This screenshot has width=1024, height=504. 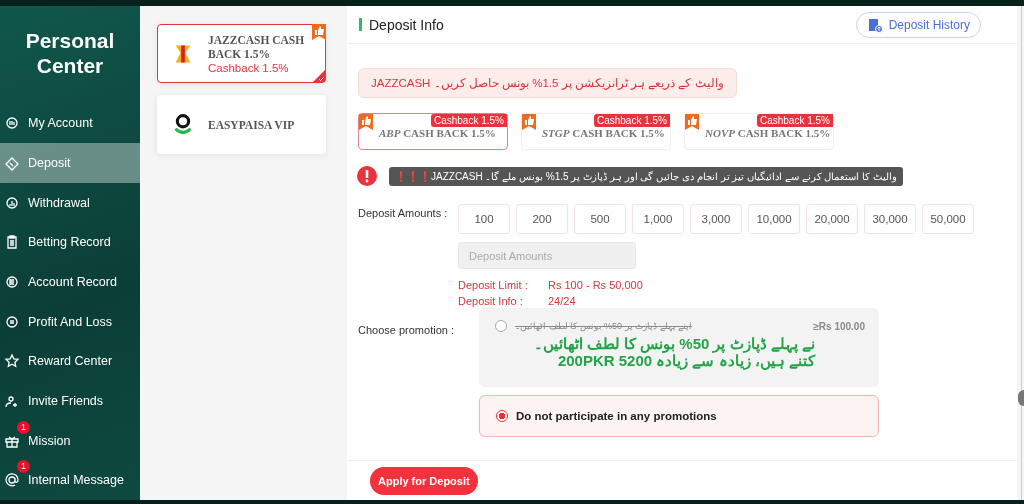 What do you see at coordinates (70, 321) in the screenshot?
I see `sidebar-item: Profit And Loss` at bounding box center [70, 321].